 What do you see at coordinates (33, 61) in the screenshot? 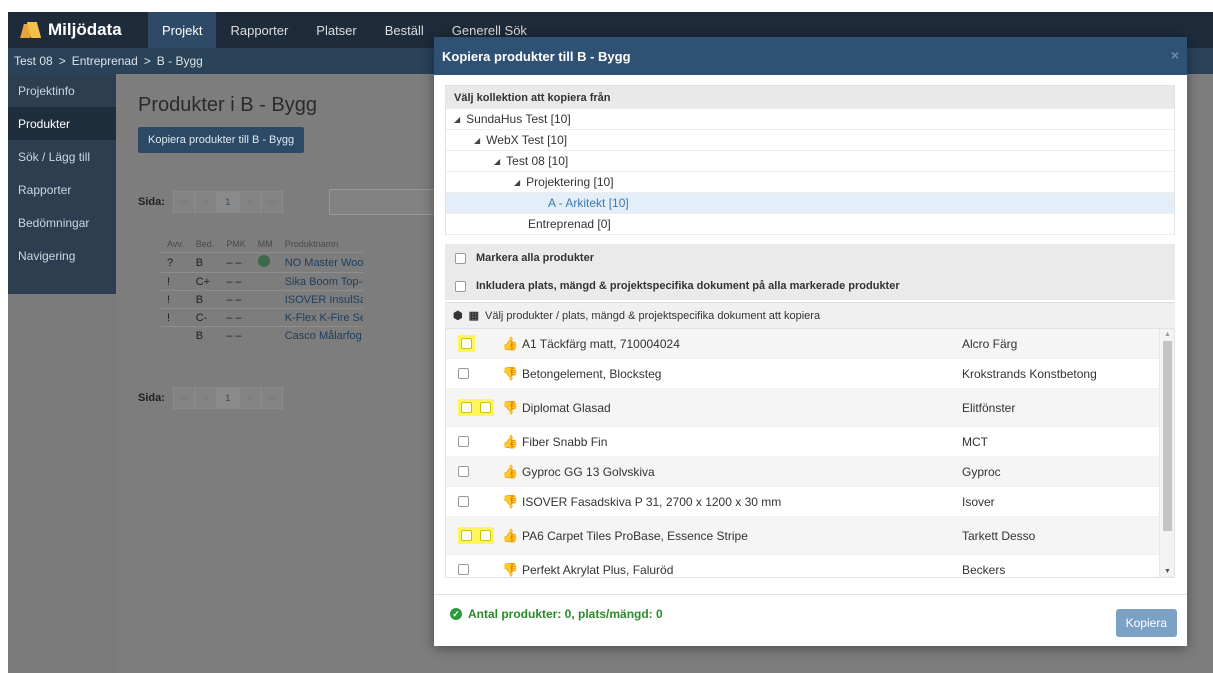
I see `breadcrumb-test08: Test 08` at bounding box center [33, 61].